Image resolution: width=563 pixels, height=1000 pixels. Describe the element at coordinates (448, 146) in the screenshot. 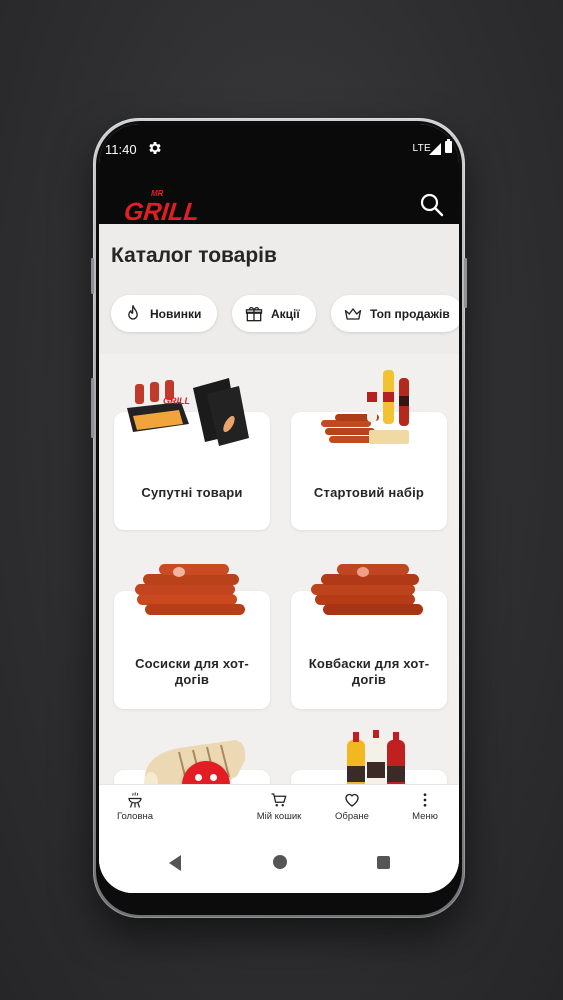

I see `battery-icon` at that location.